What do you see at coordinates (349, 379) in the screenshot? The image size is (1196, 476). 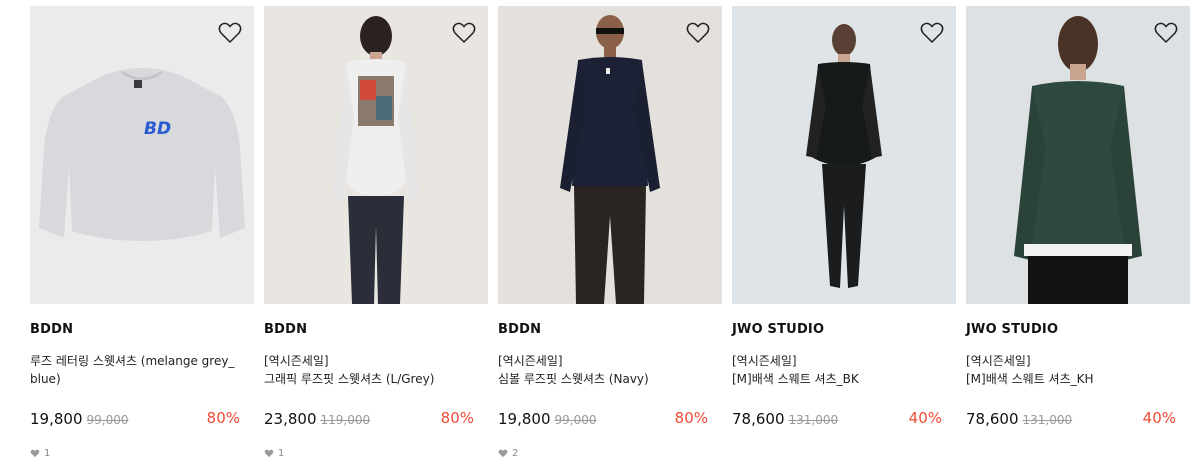 I see `product-title: 그래픽 루즈핏 스웻셔츠 (L/Grey)` at bounding box center [349, 379].